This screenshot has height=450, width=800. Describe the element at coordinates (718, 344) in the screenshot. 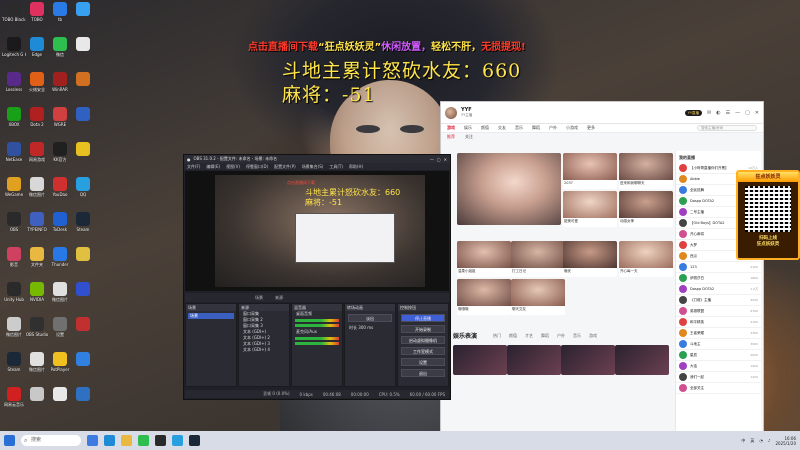

I see `sidebar-item: 斗地主 3900` at that location.